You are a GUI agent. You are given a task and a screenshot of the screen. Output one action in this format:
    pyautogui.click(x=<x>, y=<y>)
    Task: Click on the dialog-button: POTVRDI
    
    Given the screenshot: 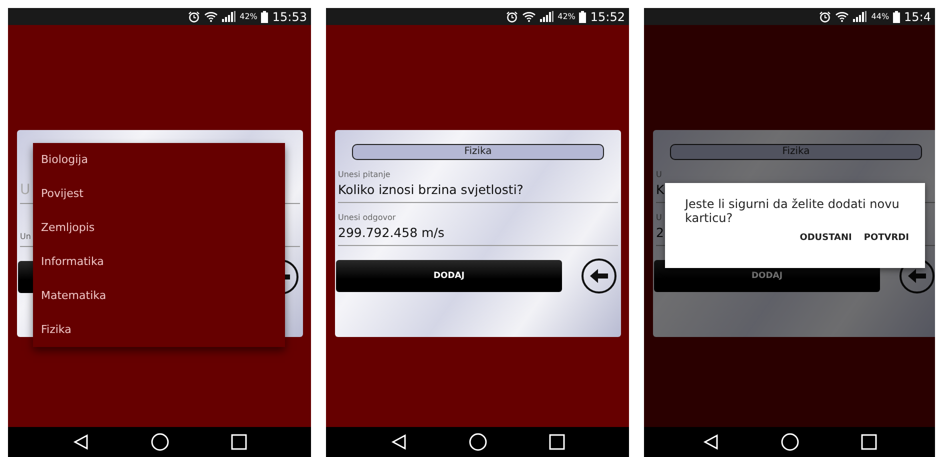 What is the action you would take?
    pyautogui.click(x=886, y=238)
    